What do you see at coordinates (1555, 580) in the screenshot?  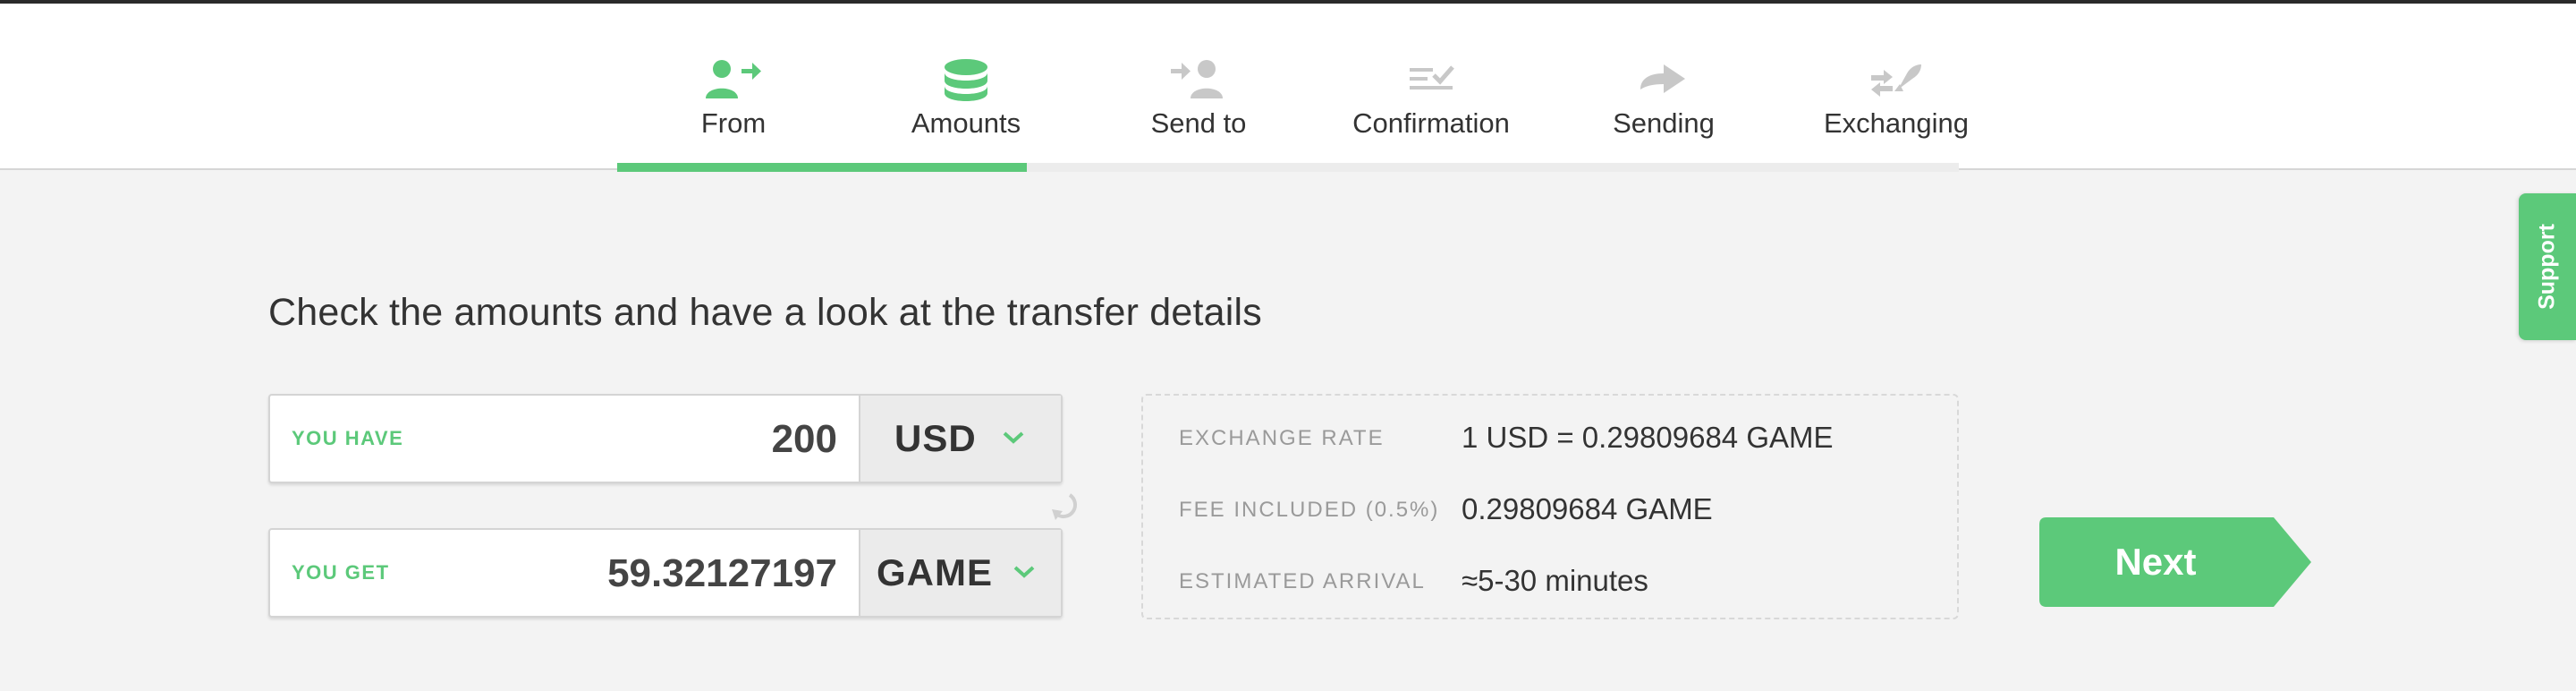 I see `detail-value: ≈5-30 minutes` at bounding box center [1555, 580].